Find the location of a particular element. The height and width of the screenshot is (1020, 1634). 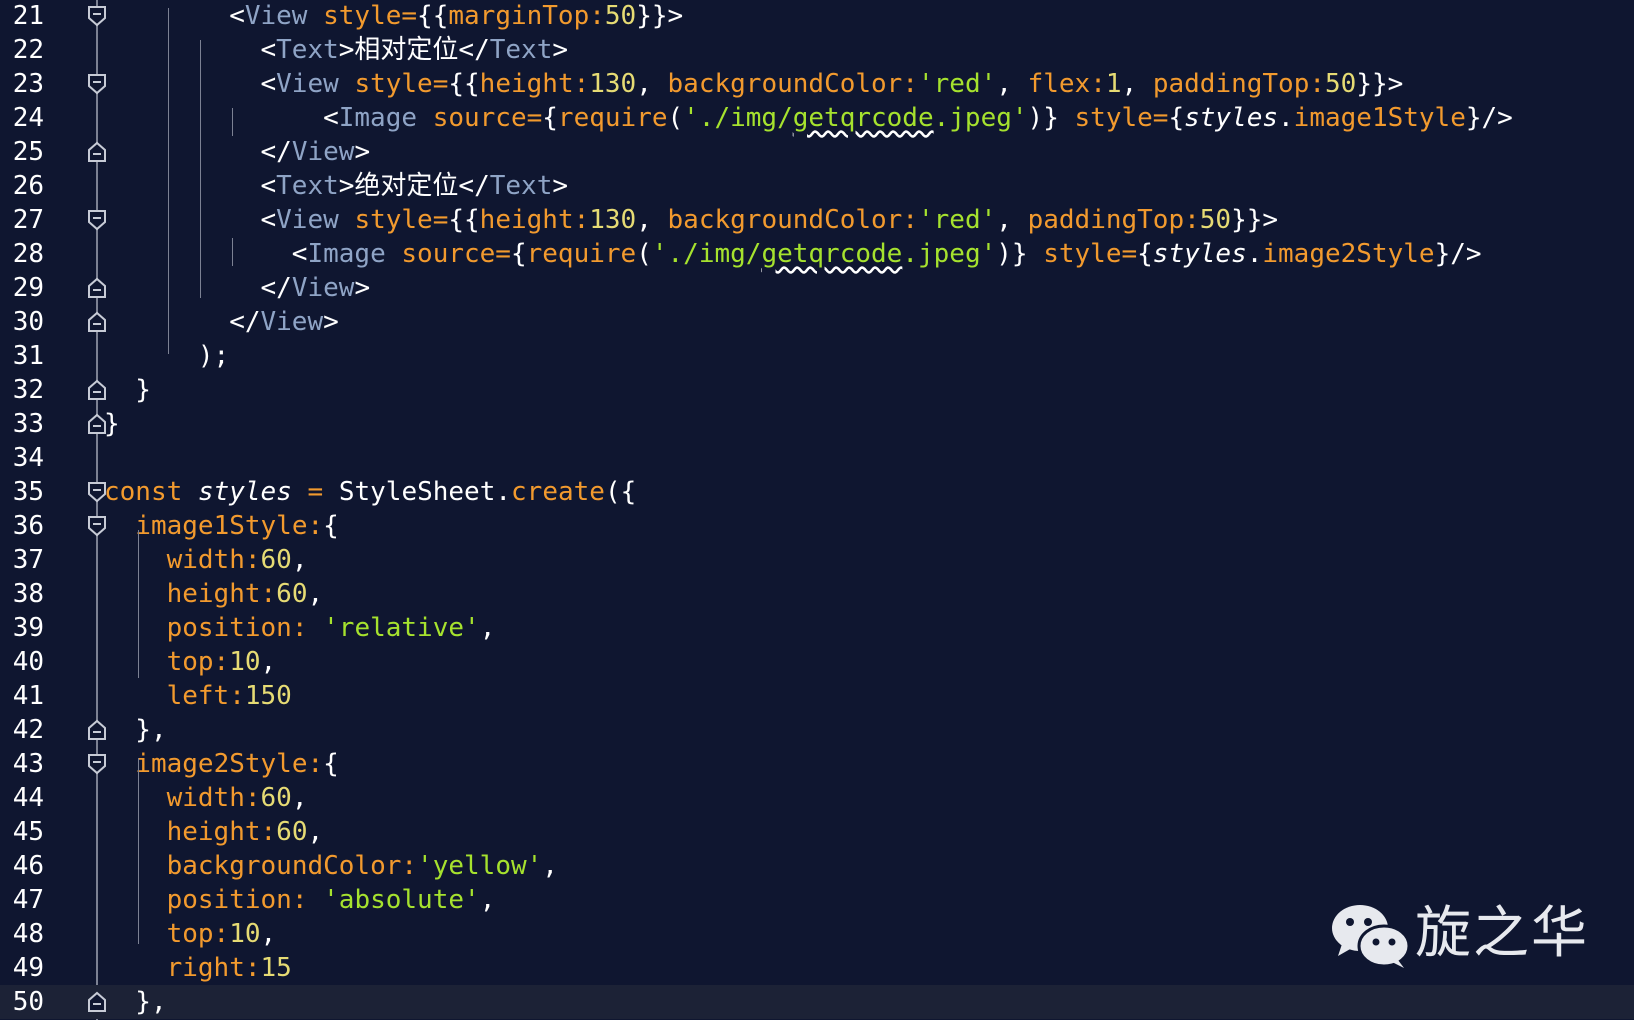

line-number: 47 is located at coordinates (28, 900).